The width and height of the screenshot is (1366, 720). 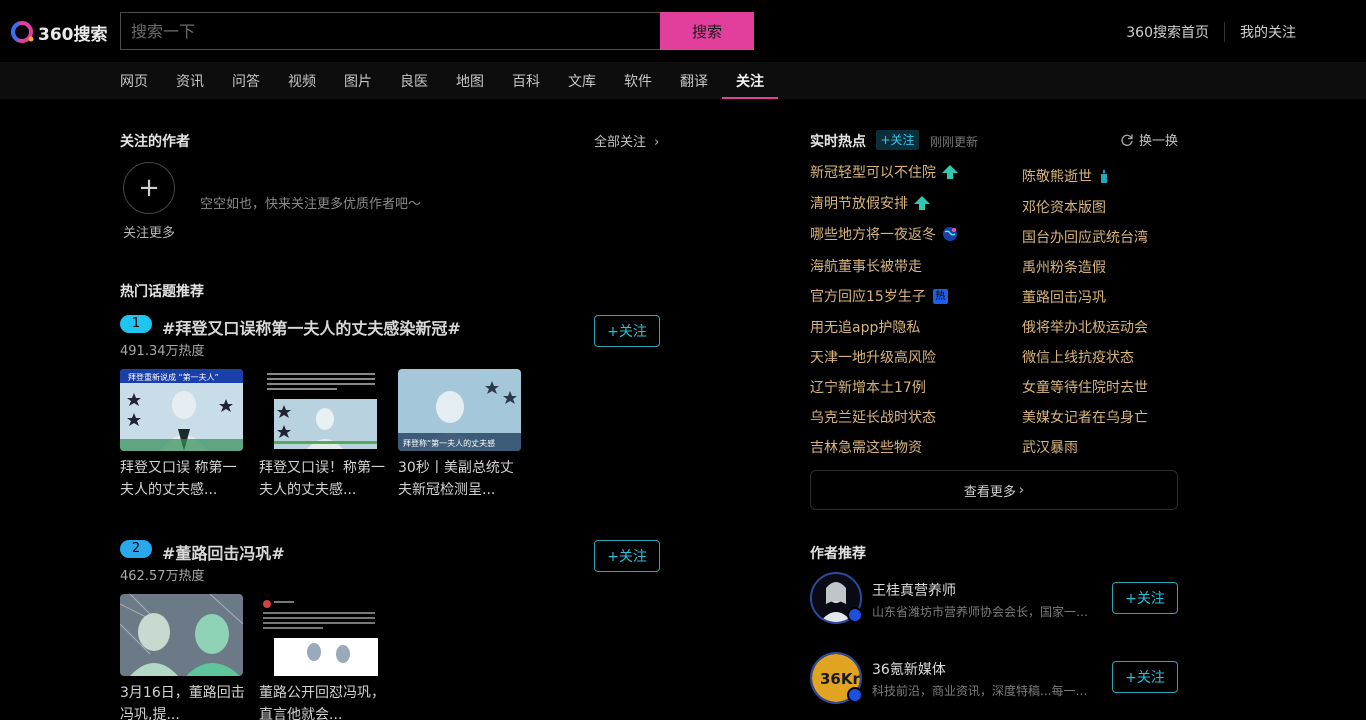 I want to click on tab-baike: 百科, so click(x=526, y=80).